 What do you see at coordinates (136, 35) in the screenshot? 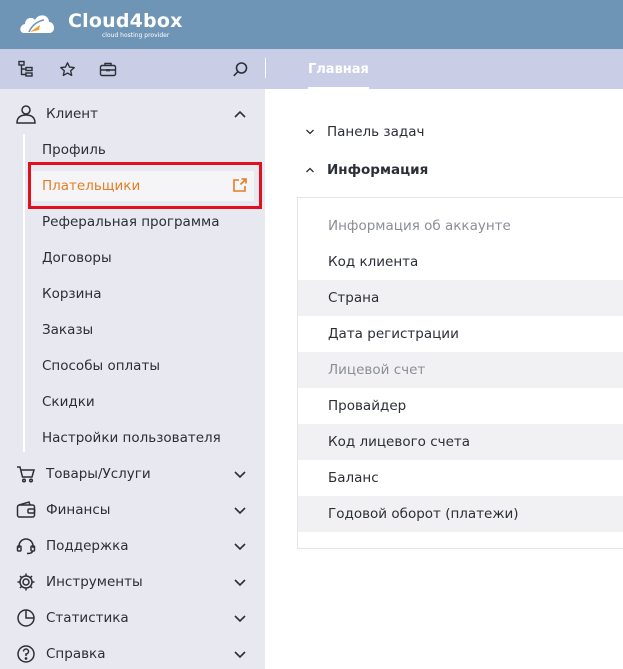
I see `brand-tagline: cloud hosting provider` at bounding box center [136, 35].